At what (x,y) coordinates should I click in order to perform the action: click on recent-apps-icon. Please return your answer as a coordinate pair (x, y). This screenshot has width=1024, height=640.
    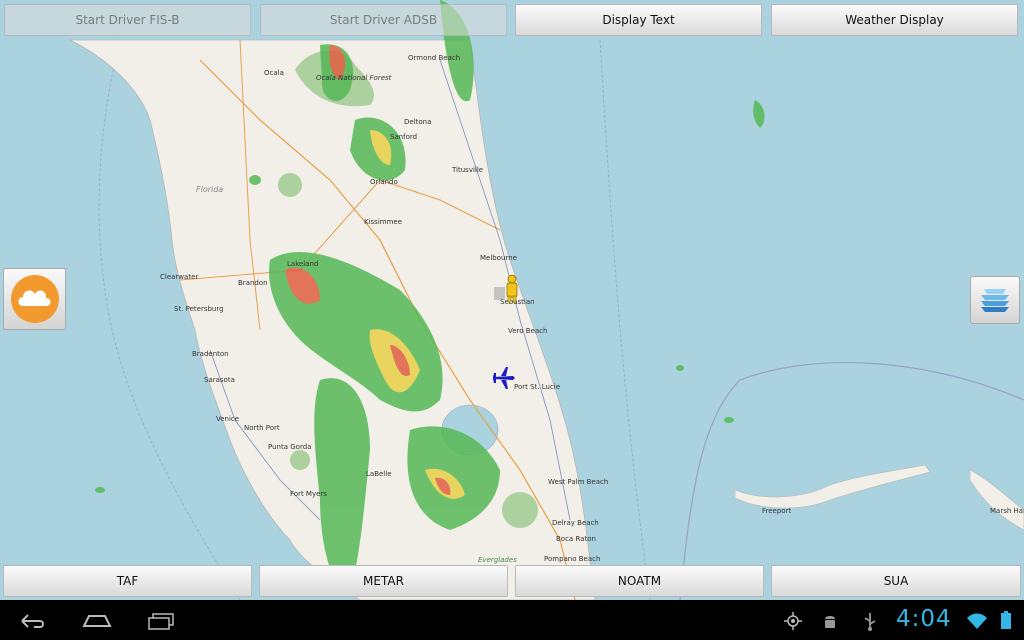
    Looking at the image, I should click on (161, 621).